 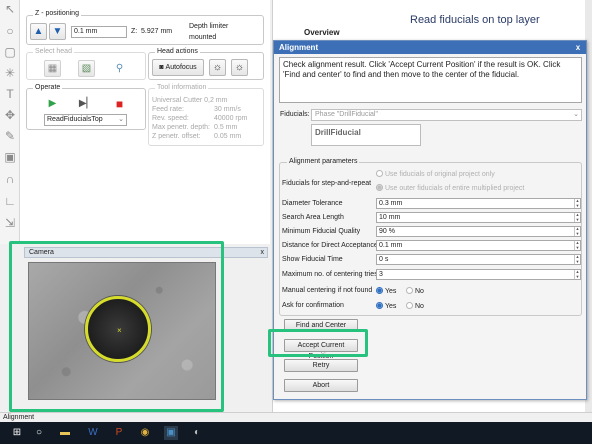 What do you see at coordinates (17, 433) in the screenshot?
I see `windows-start-icon: ⊞` at bounding box center [17, 433].